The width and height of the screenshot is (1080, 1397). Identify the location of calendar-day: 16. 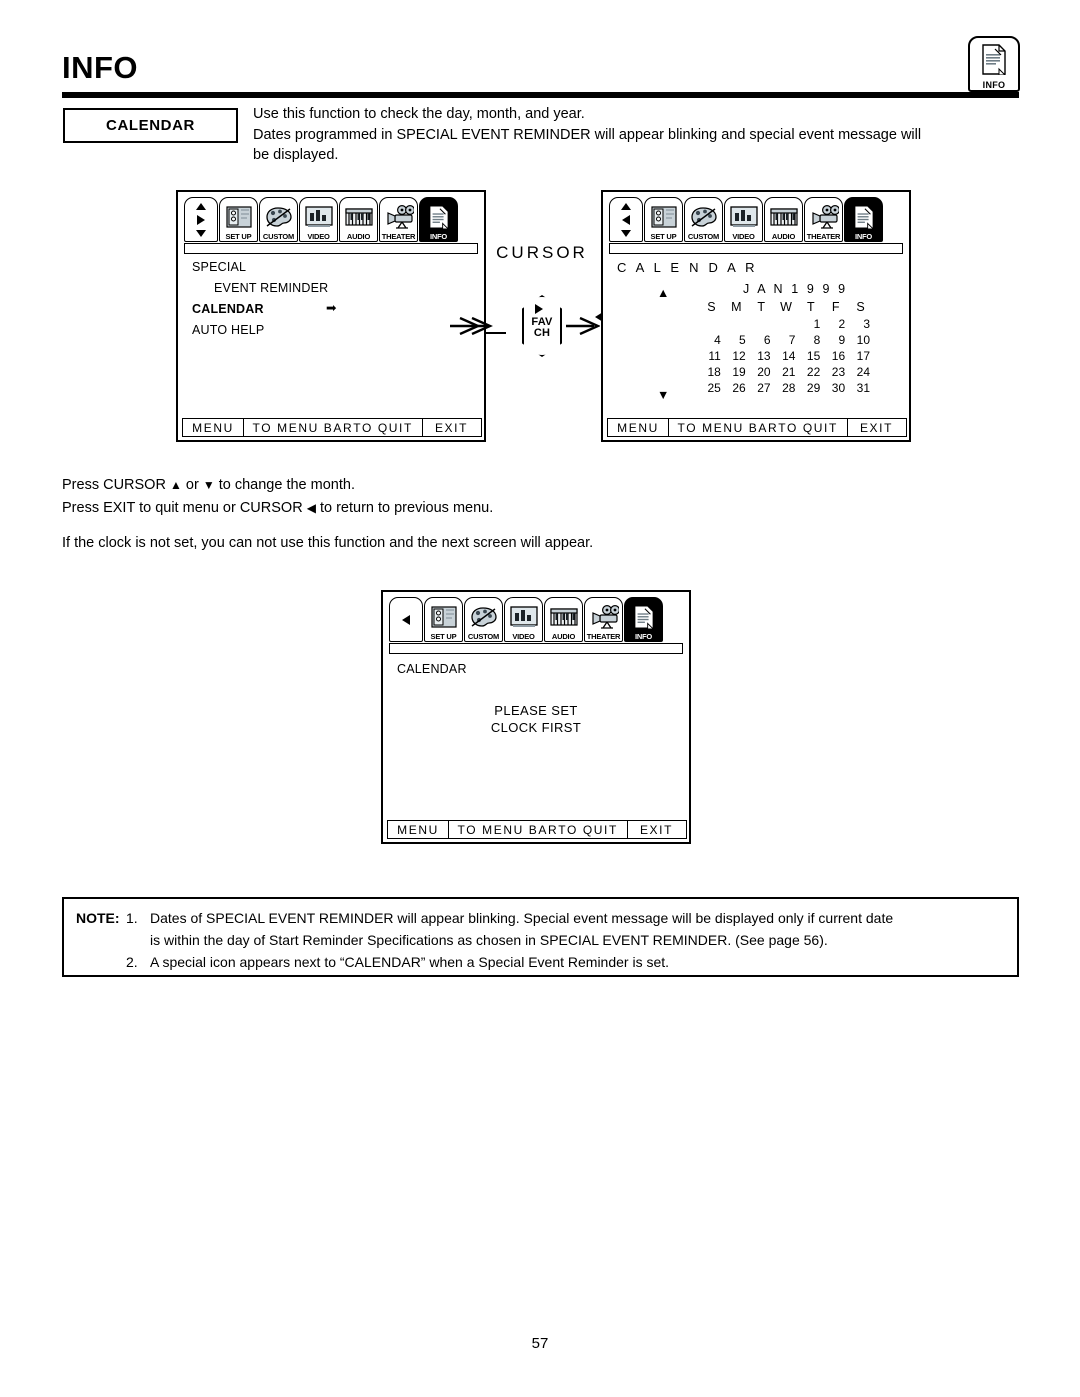
(838, 356).